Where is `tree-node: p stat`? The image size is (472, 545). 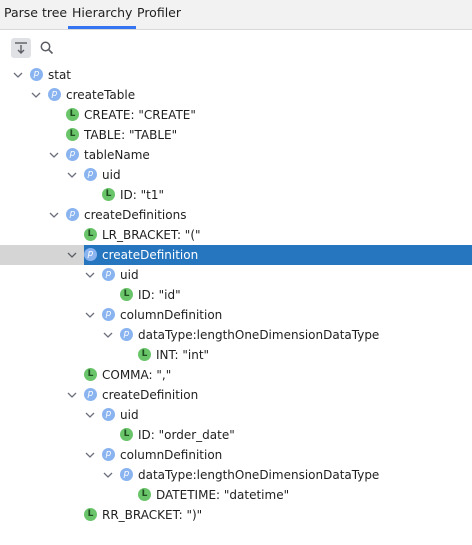 tree-node: p stat is located at coordinates (236, 75).